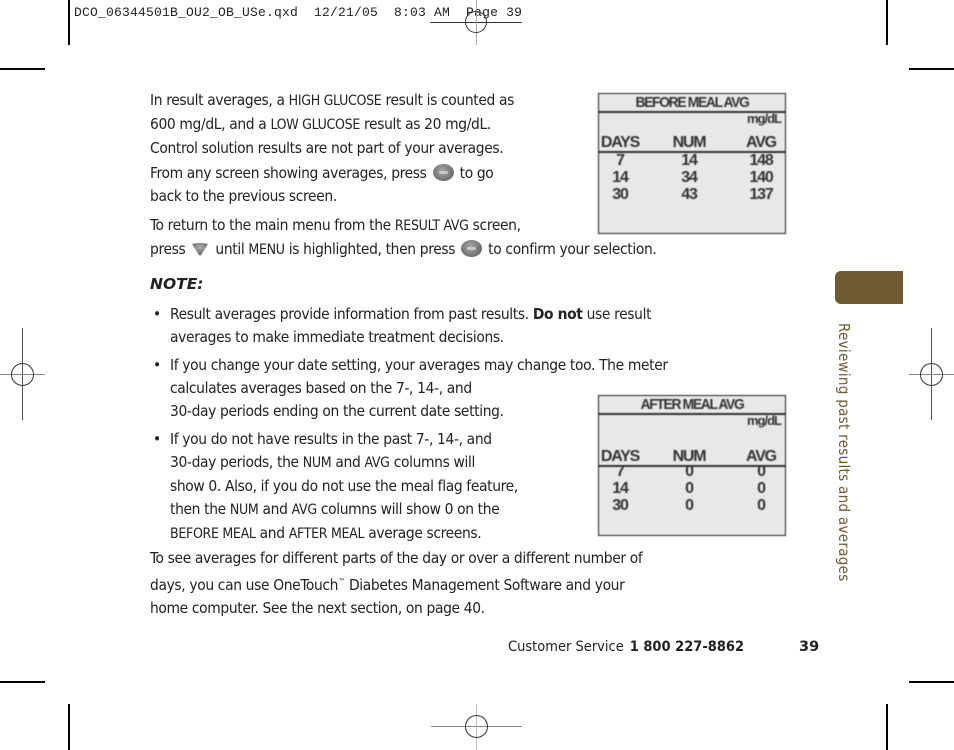  What do you see at coordinates (315, 125) in the screenshot?
I see `low-glucose-term: LOW GLUCOSE` at bounding box center [315, 125].